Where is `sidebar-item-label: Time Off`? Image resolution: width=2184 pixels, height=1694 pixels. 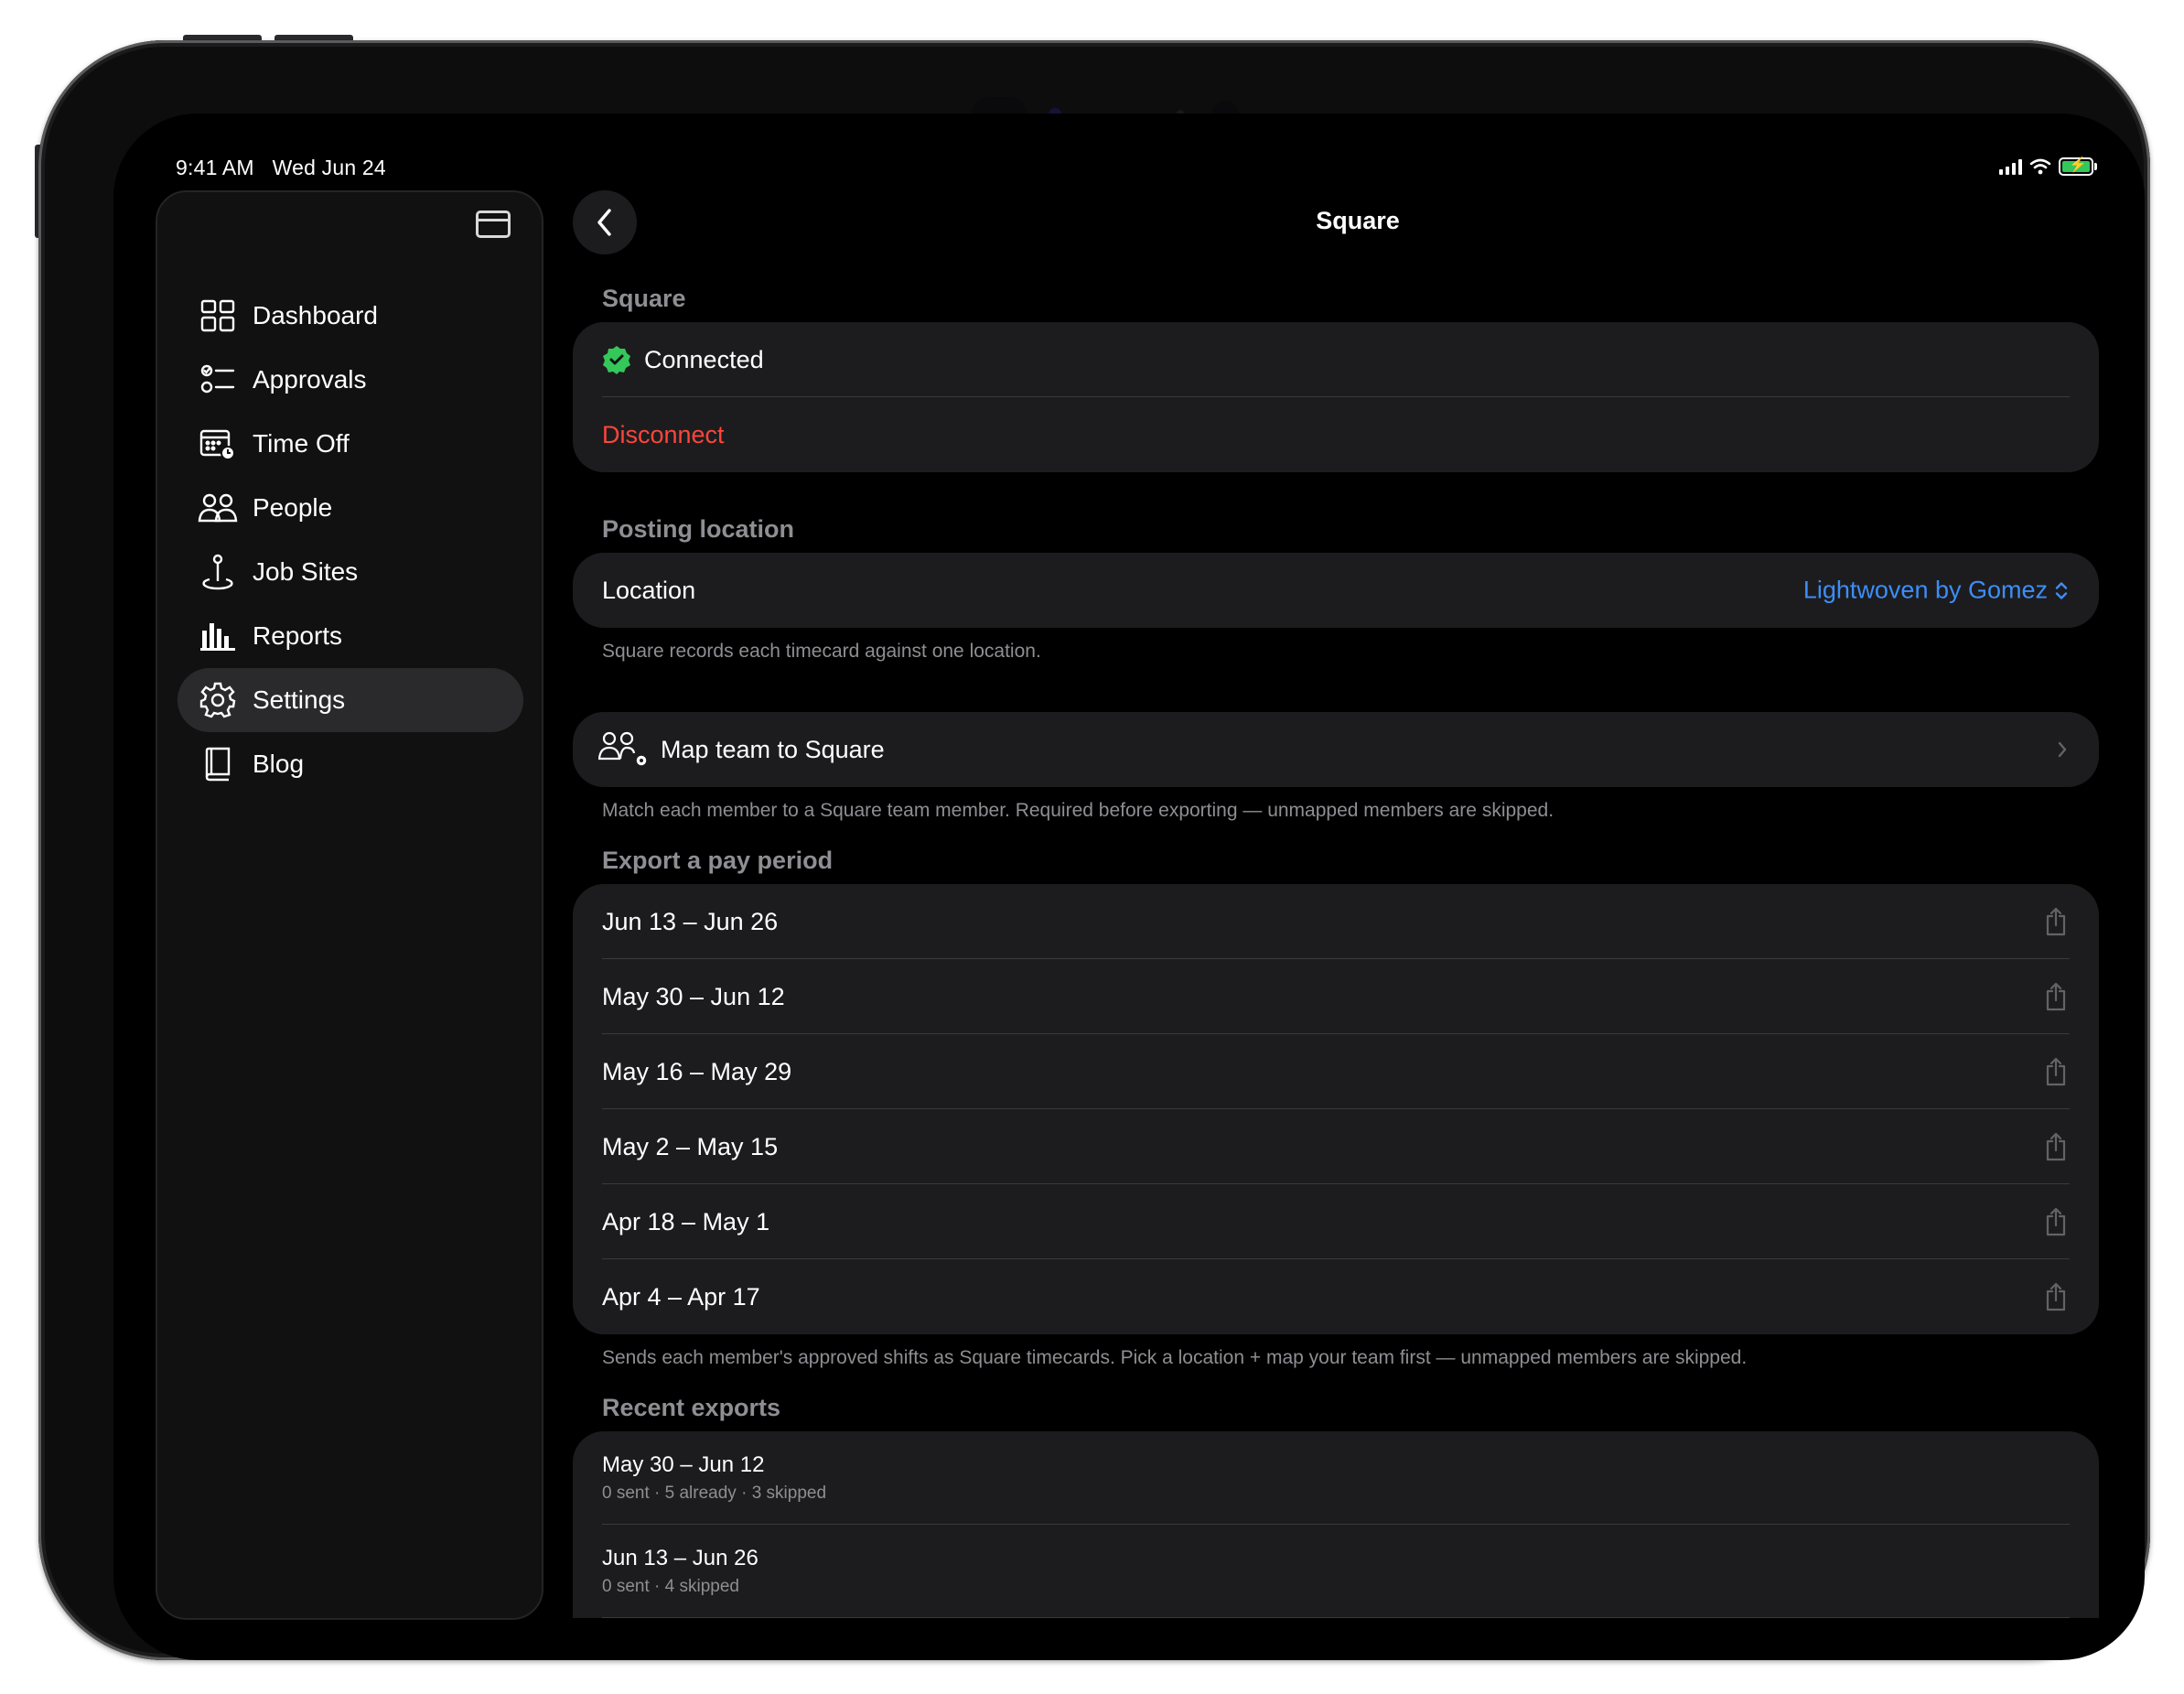
sidebar-item-label: Time Off is located at coordinates (301, 443).